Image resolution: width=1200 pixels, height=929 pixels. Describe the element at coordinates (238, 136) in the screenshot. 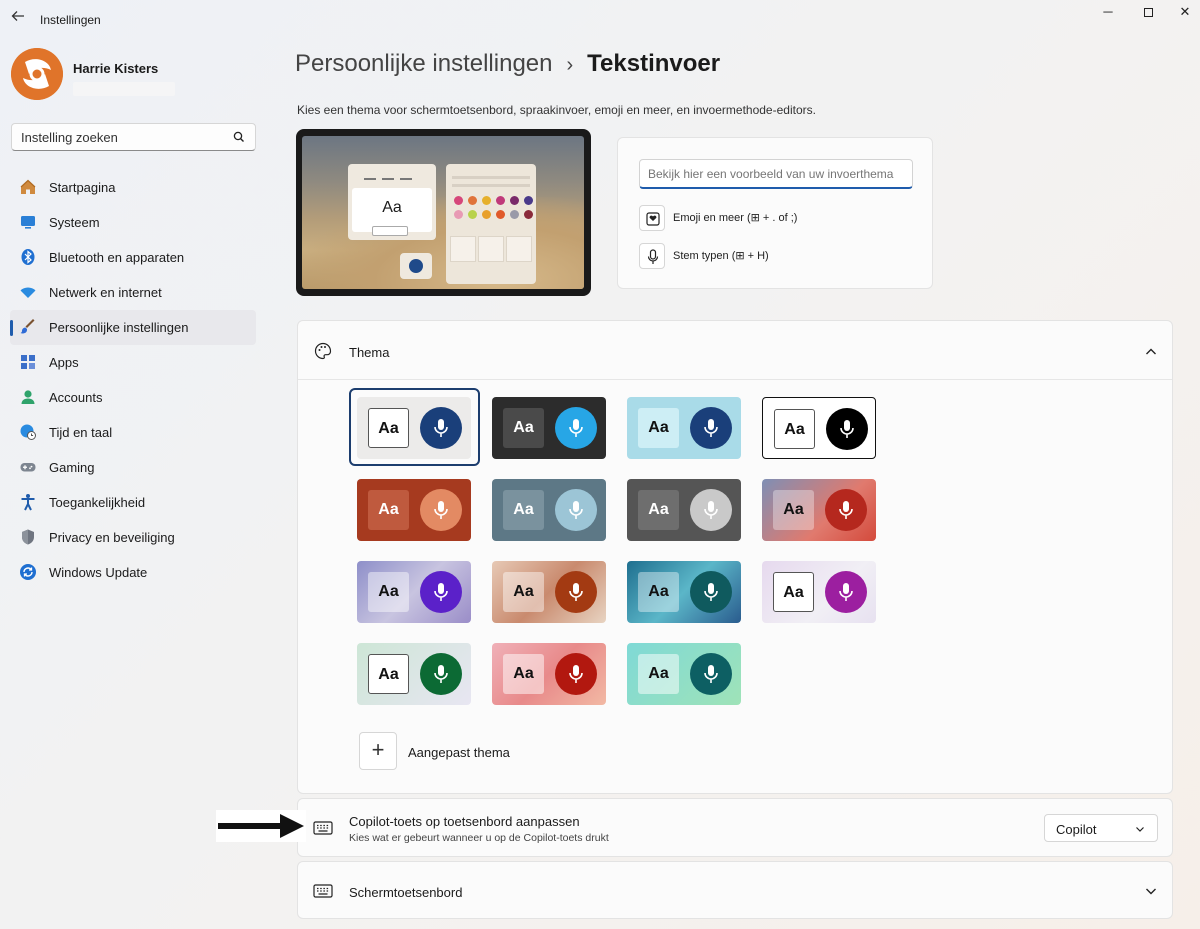

I see `search-icon` at that location.